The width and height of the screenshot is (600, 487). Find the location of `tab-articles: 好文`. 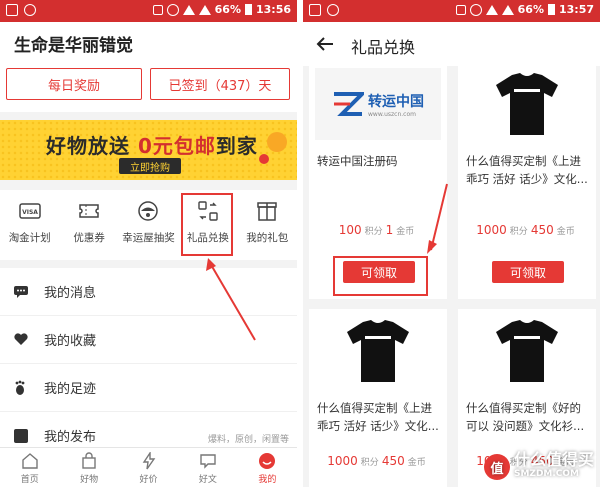

tab-articles: 好文 is located at coordinates (207, 467).